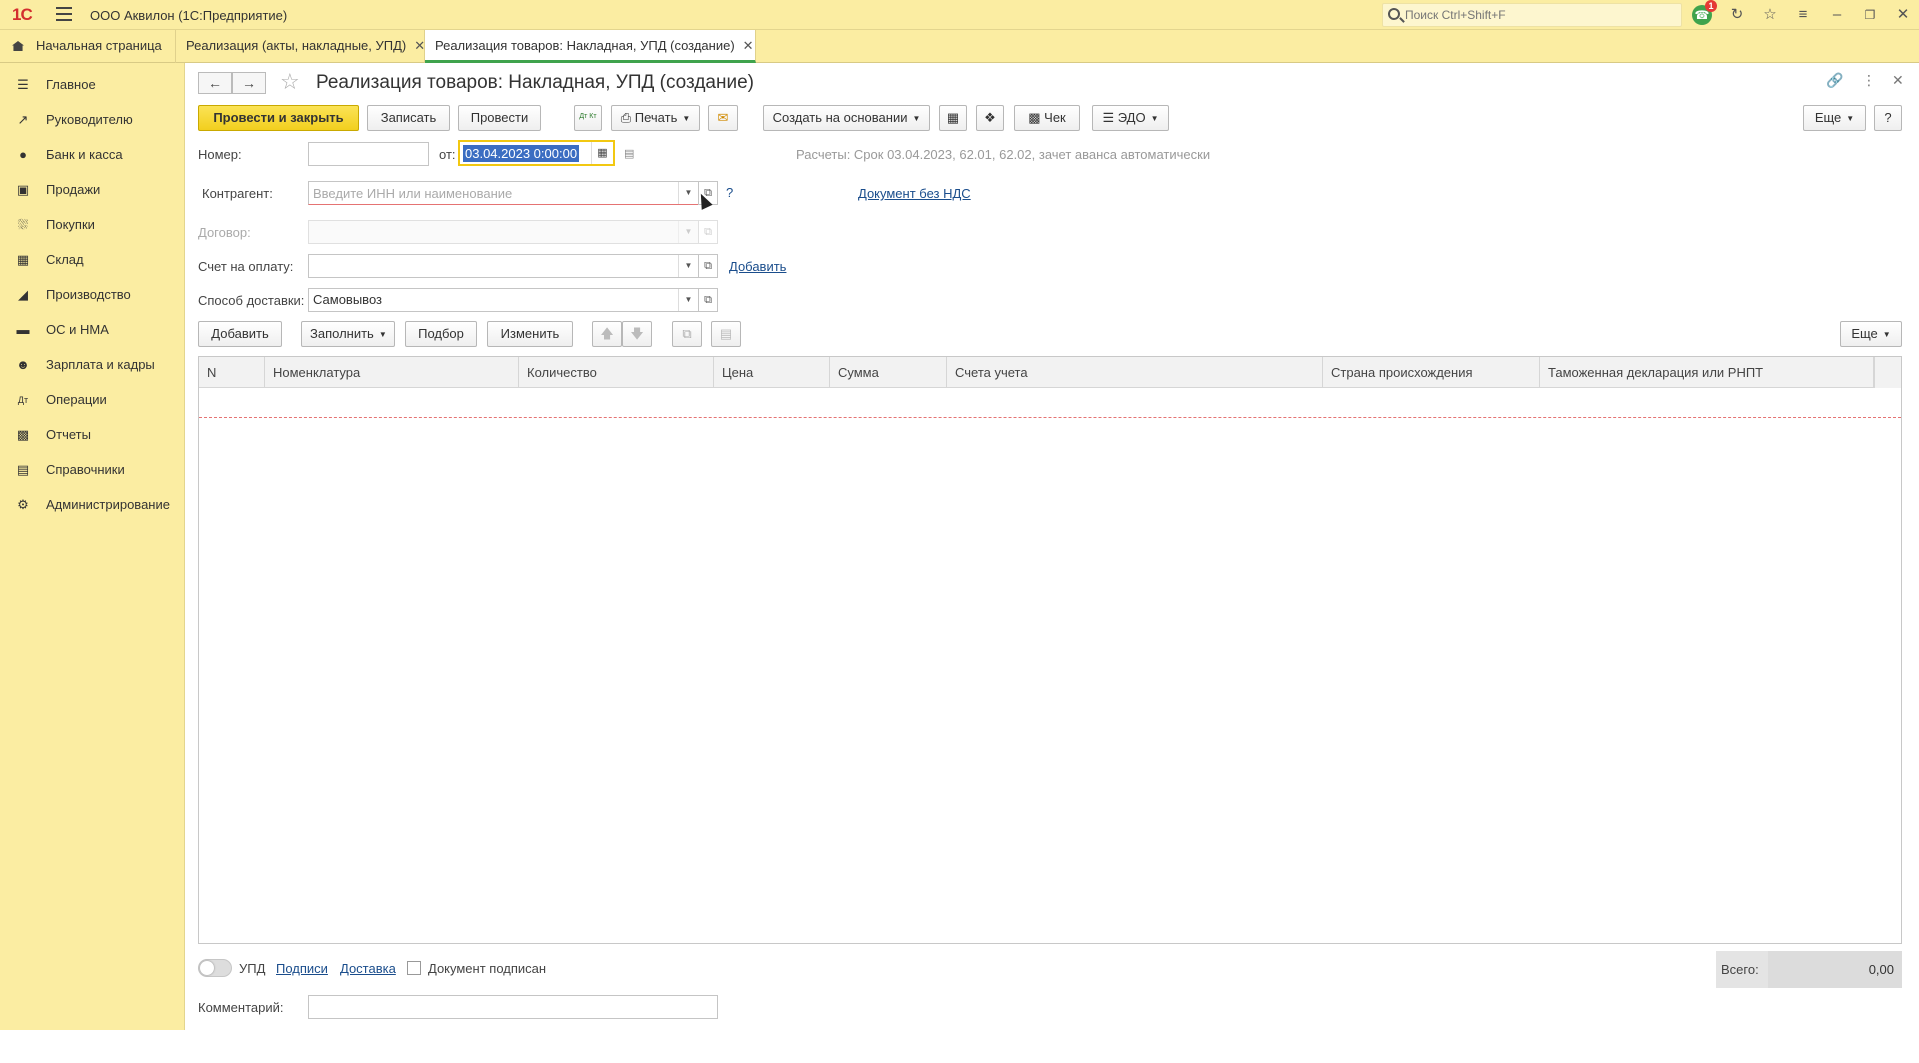 The height and width of the screenshot is (1063, 1919). What do you see at coordinates (278, 118) in the screenshot?
I see `post-and-close-button: Провести и закрыть` at bounding box center [278, 118].